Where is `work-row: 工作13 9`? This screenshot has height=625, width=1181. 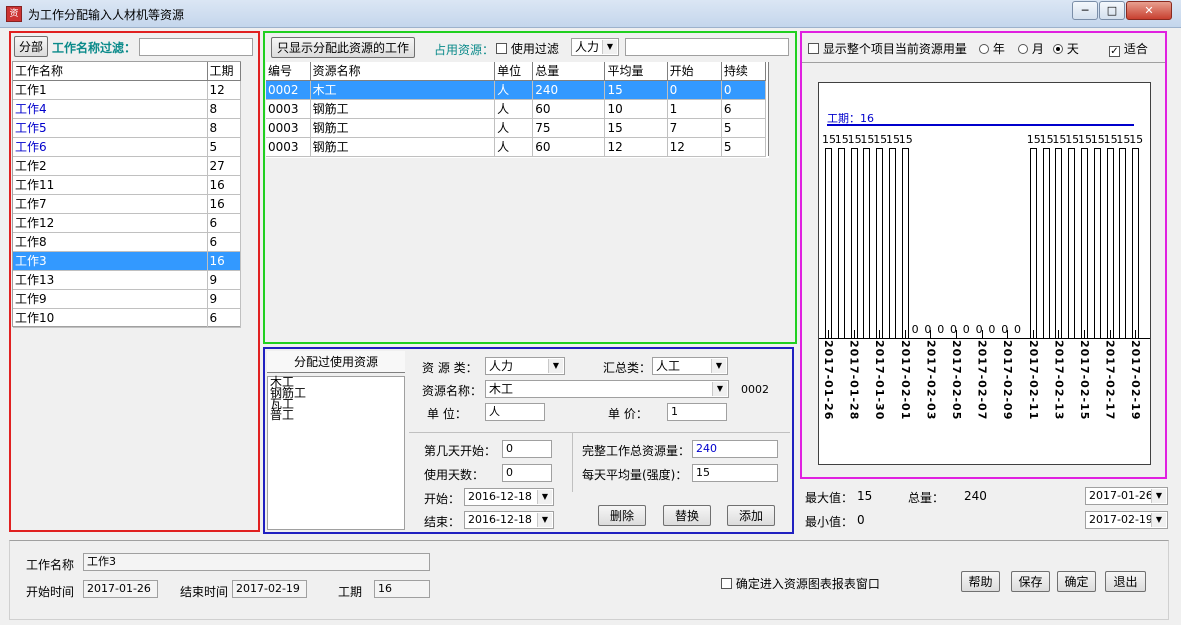 work-row: 工作13 9 is located at coordinates (127, 280).